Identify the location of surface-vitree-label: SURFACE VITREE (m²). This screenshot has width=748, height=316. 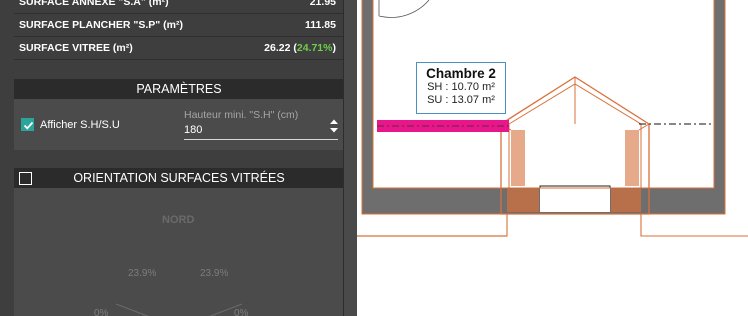
(76, 48).